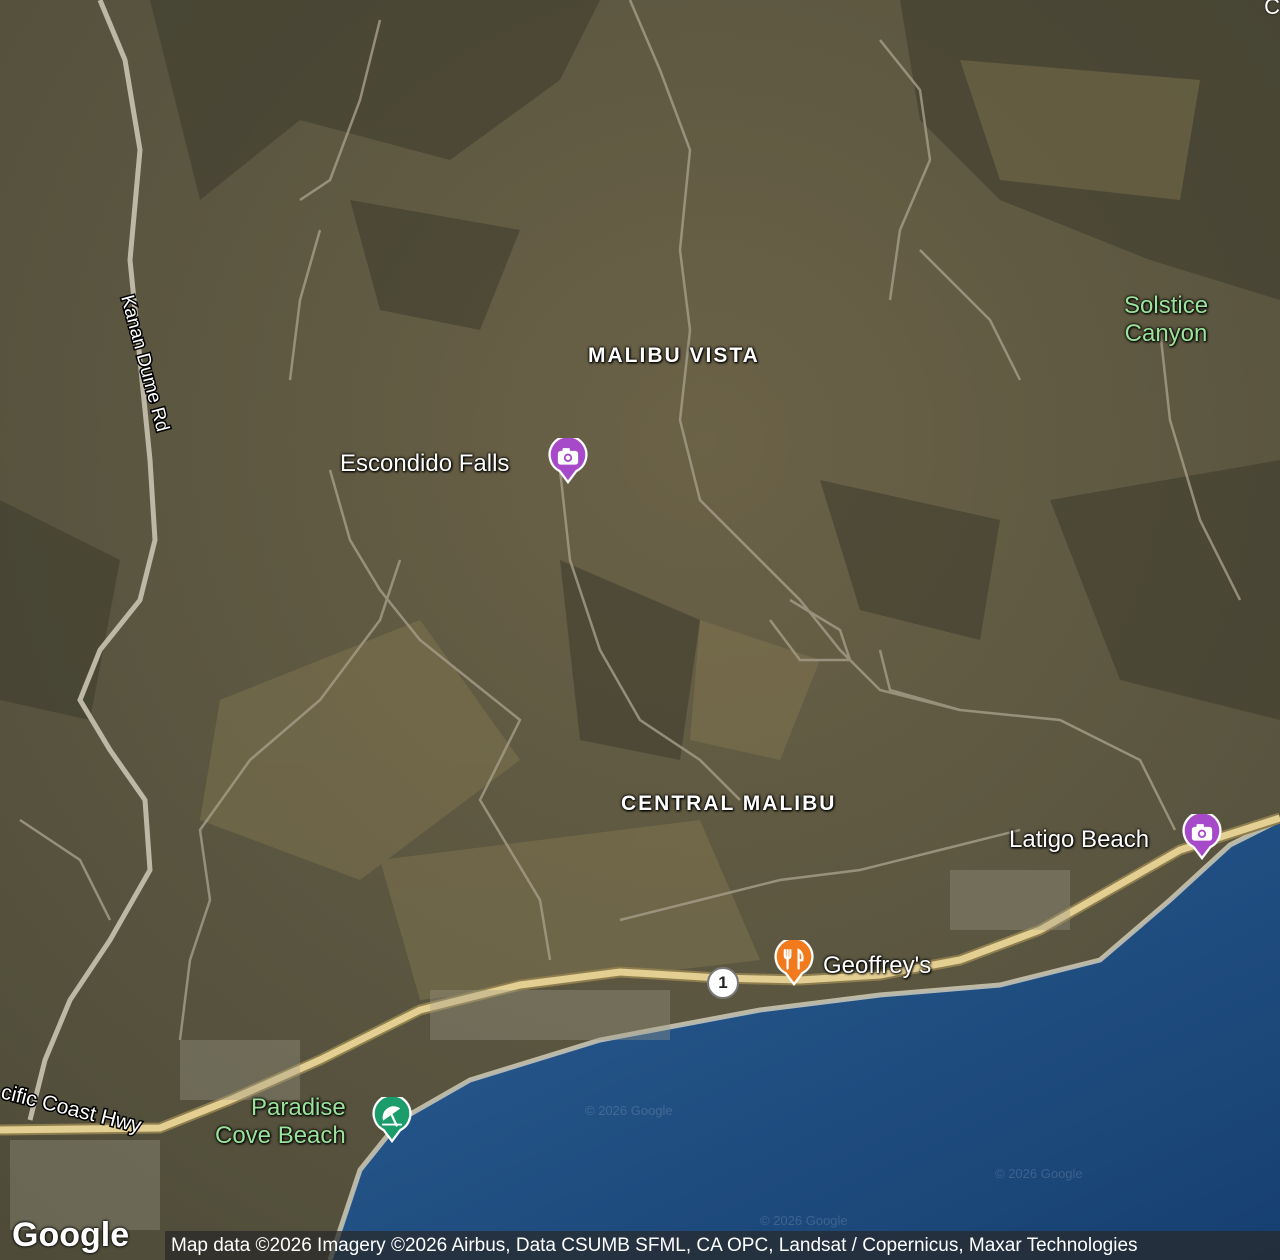  Describe the element at coordinates (1079, 840) in the screenshot. I see `poi-latigo-beach-label: Latigo Beach` at that location.